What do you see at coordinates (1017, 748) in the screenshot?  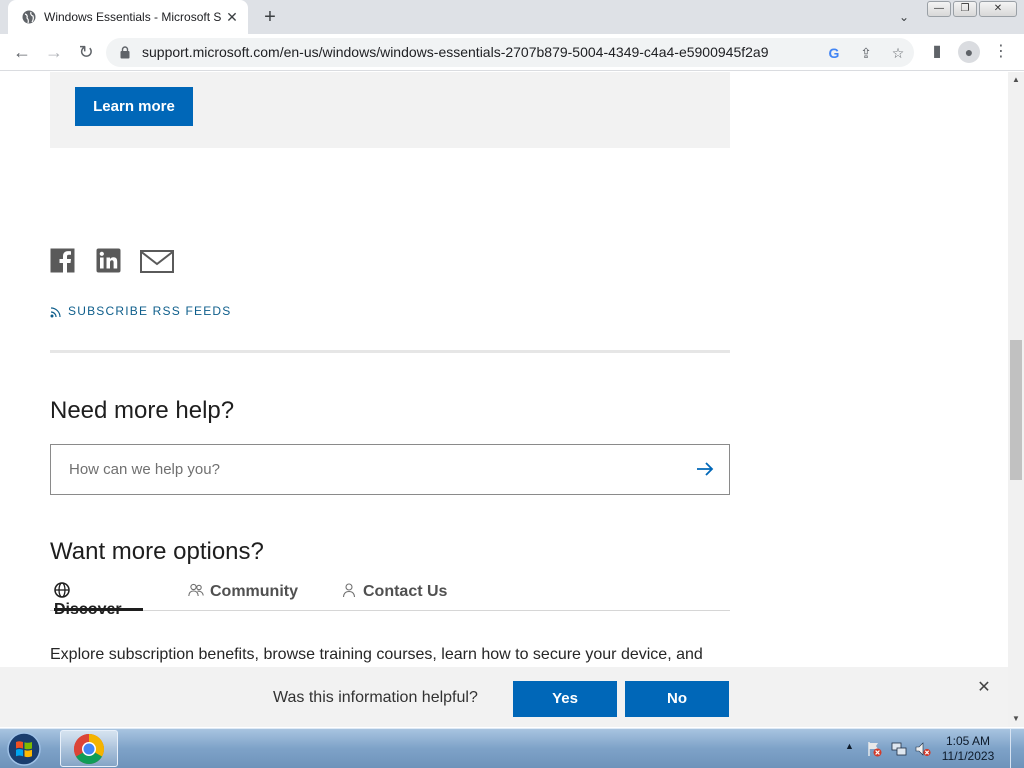 I see `show-desktop-button` at bounding box center [1017, 748].